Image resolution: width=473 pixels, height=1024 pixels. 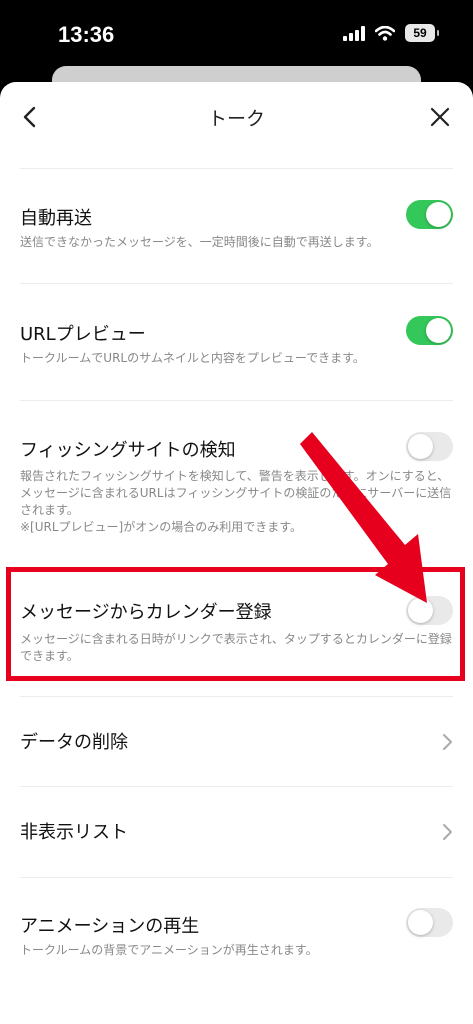 I want to click on phishing-detection-toggle, so click(x=429, y=446).